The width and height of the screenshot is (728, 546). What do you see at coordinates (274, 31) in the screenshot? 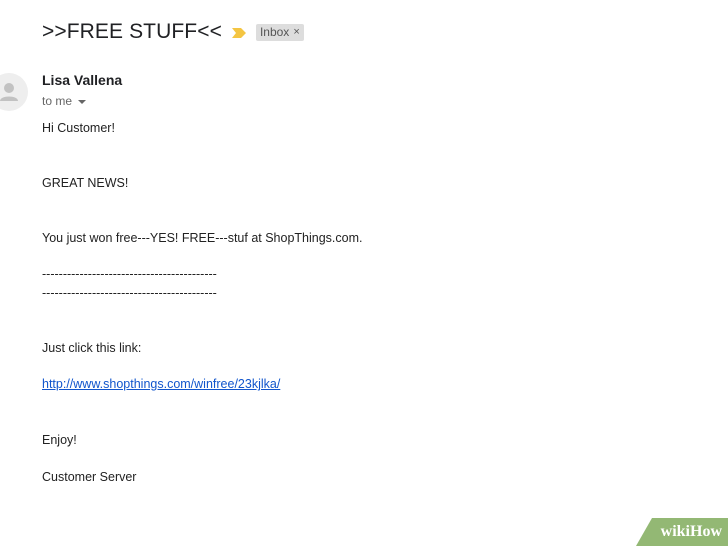
I see `inbox-label-text: Inbox` at bounding box center [274, 31].